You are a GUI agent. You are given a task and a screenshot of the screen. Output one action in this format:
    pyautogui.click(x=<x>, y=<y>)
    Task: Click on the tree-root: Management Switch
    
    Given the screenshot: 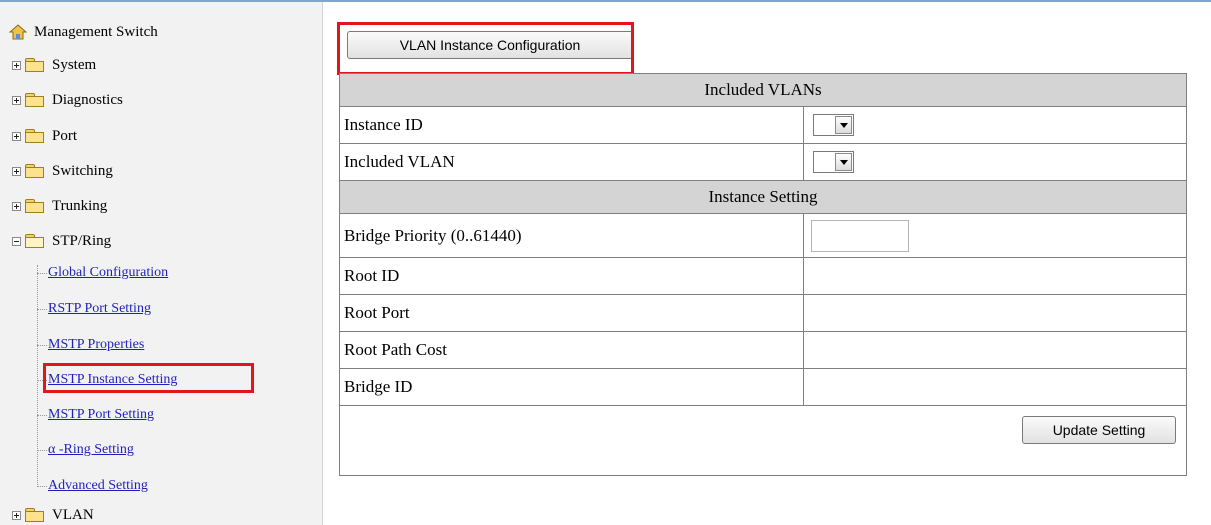 What is the action you would take?
    pyautogui.click(x=83, y=32)
    